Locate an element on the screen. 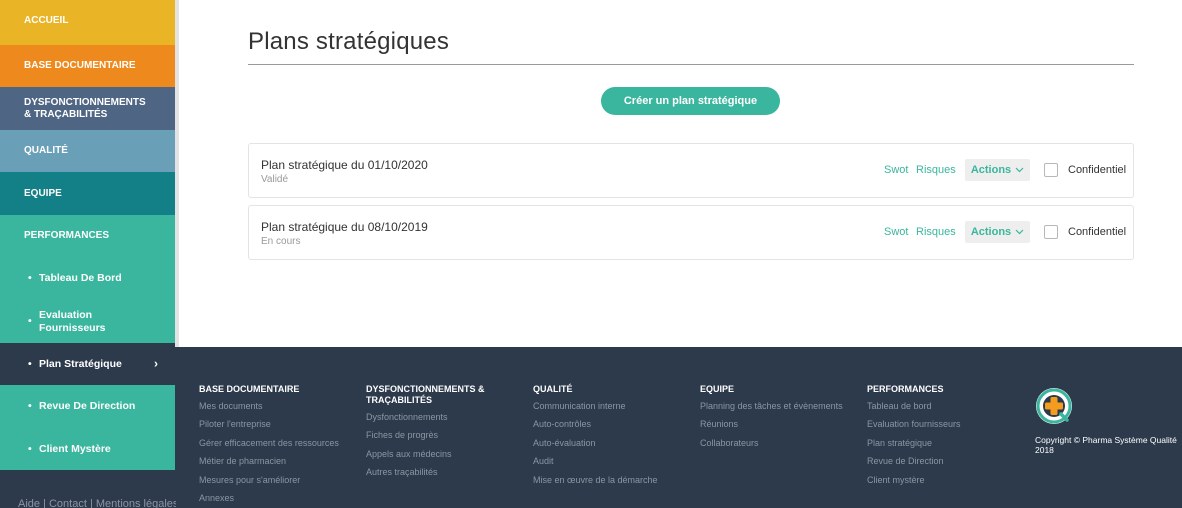 The height and width of the screenshot is (508, 1182). sidebar-subitem-tableau-de-bord: • Tableau De Bord is located at coordinates (87, 278).